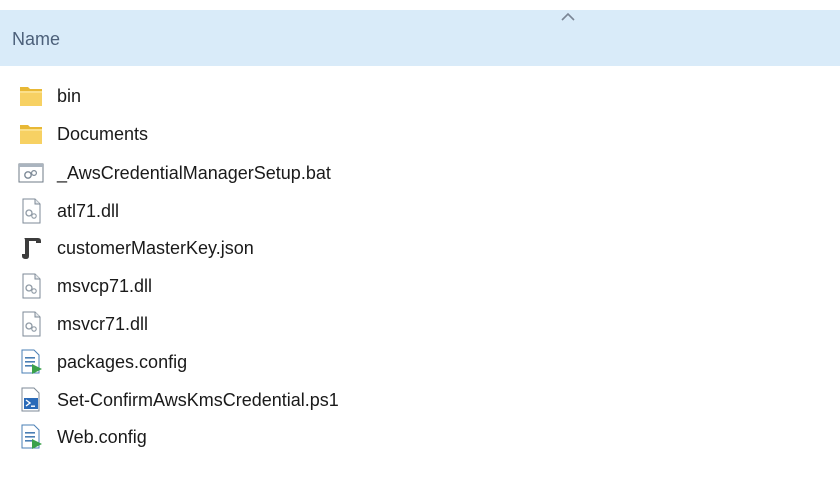  Describe the element at coordinates (105, 286) in the screenshot. I see `file-name: msvcp71.dll` at that location.